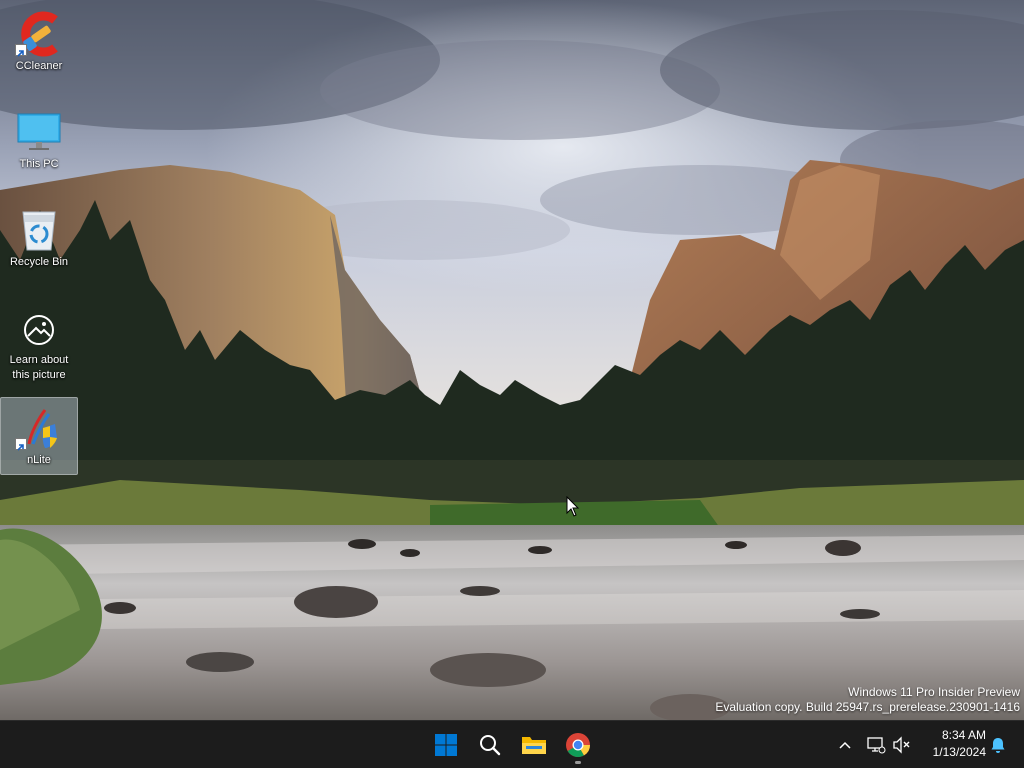 The height and width of the screenshot is (768, 1024). I want to click on file-explorer-icon, so click(534, 745).